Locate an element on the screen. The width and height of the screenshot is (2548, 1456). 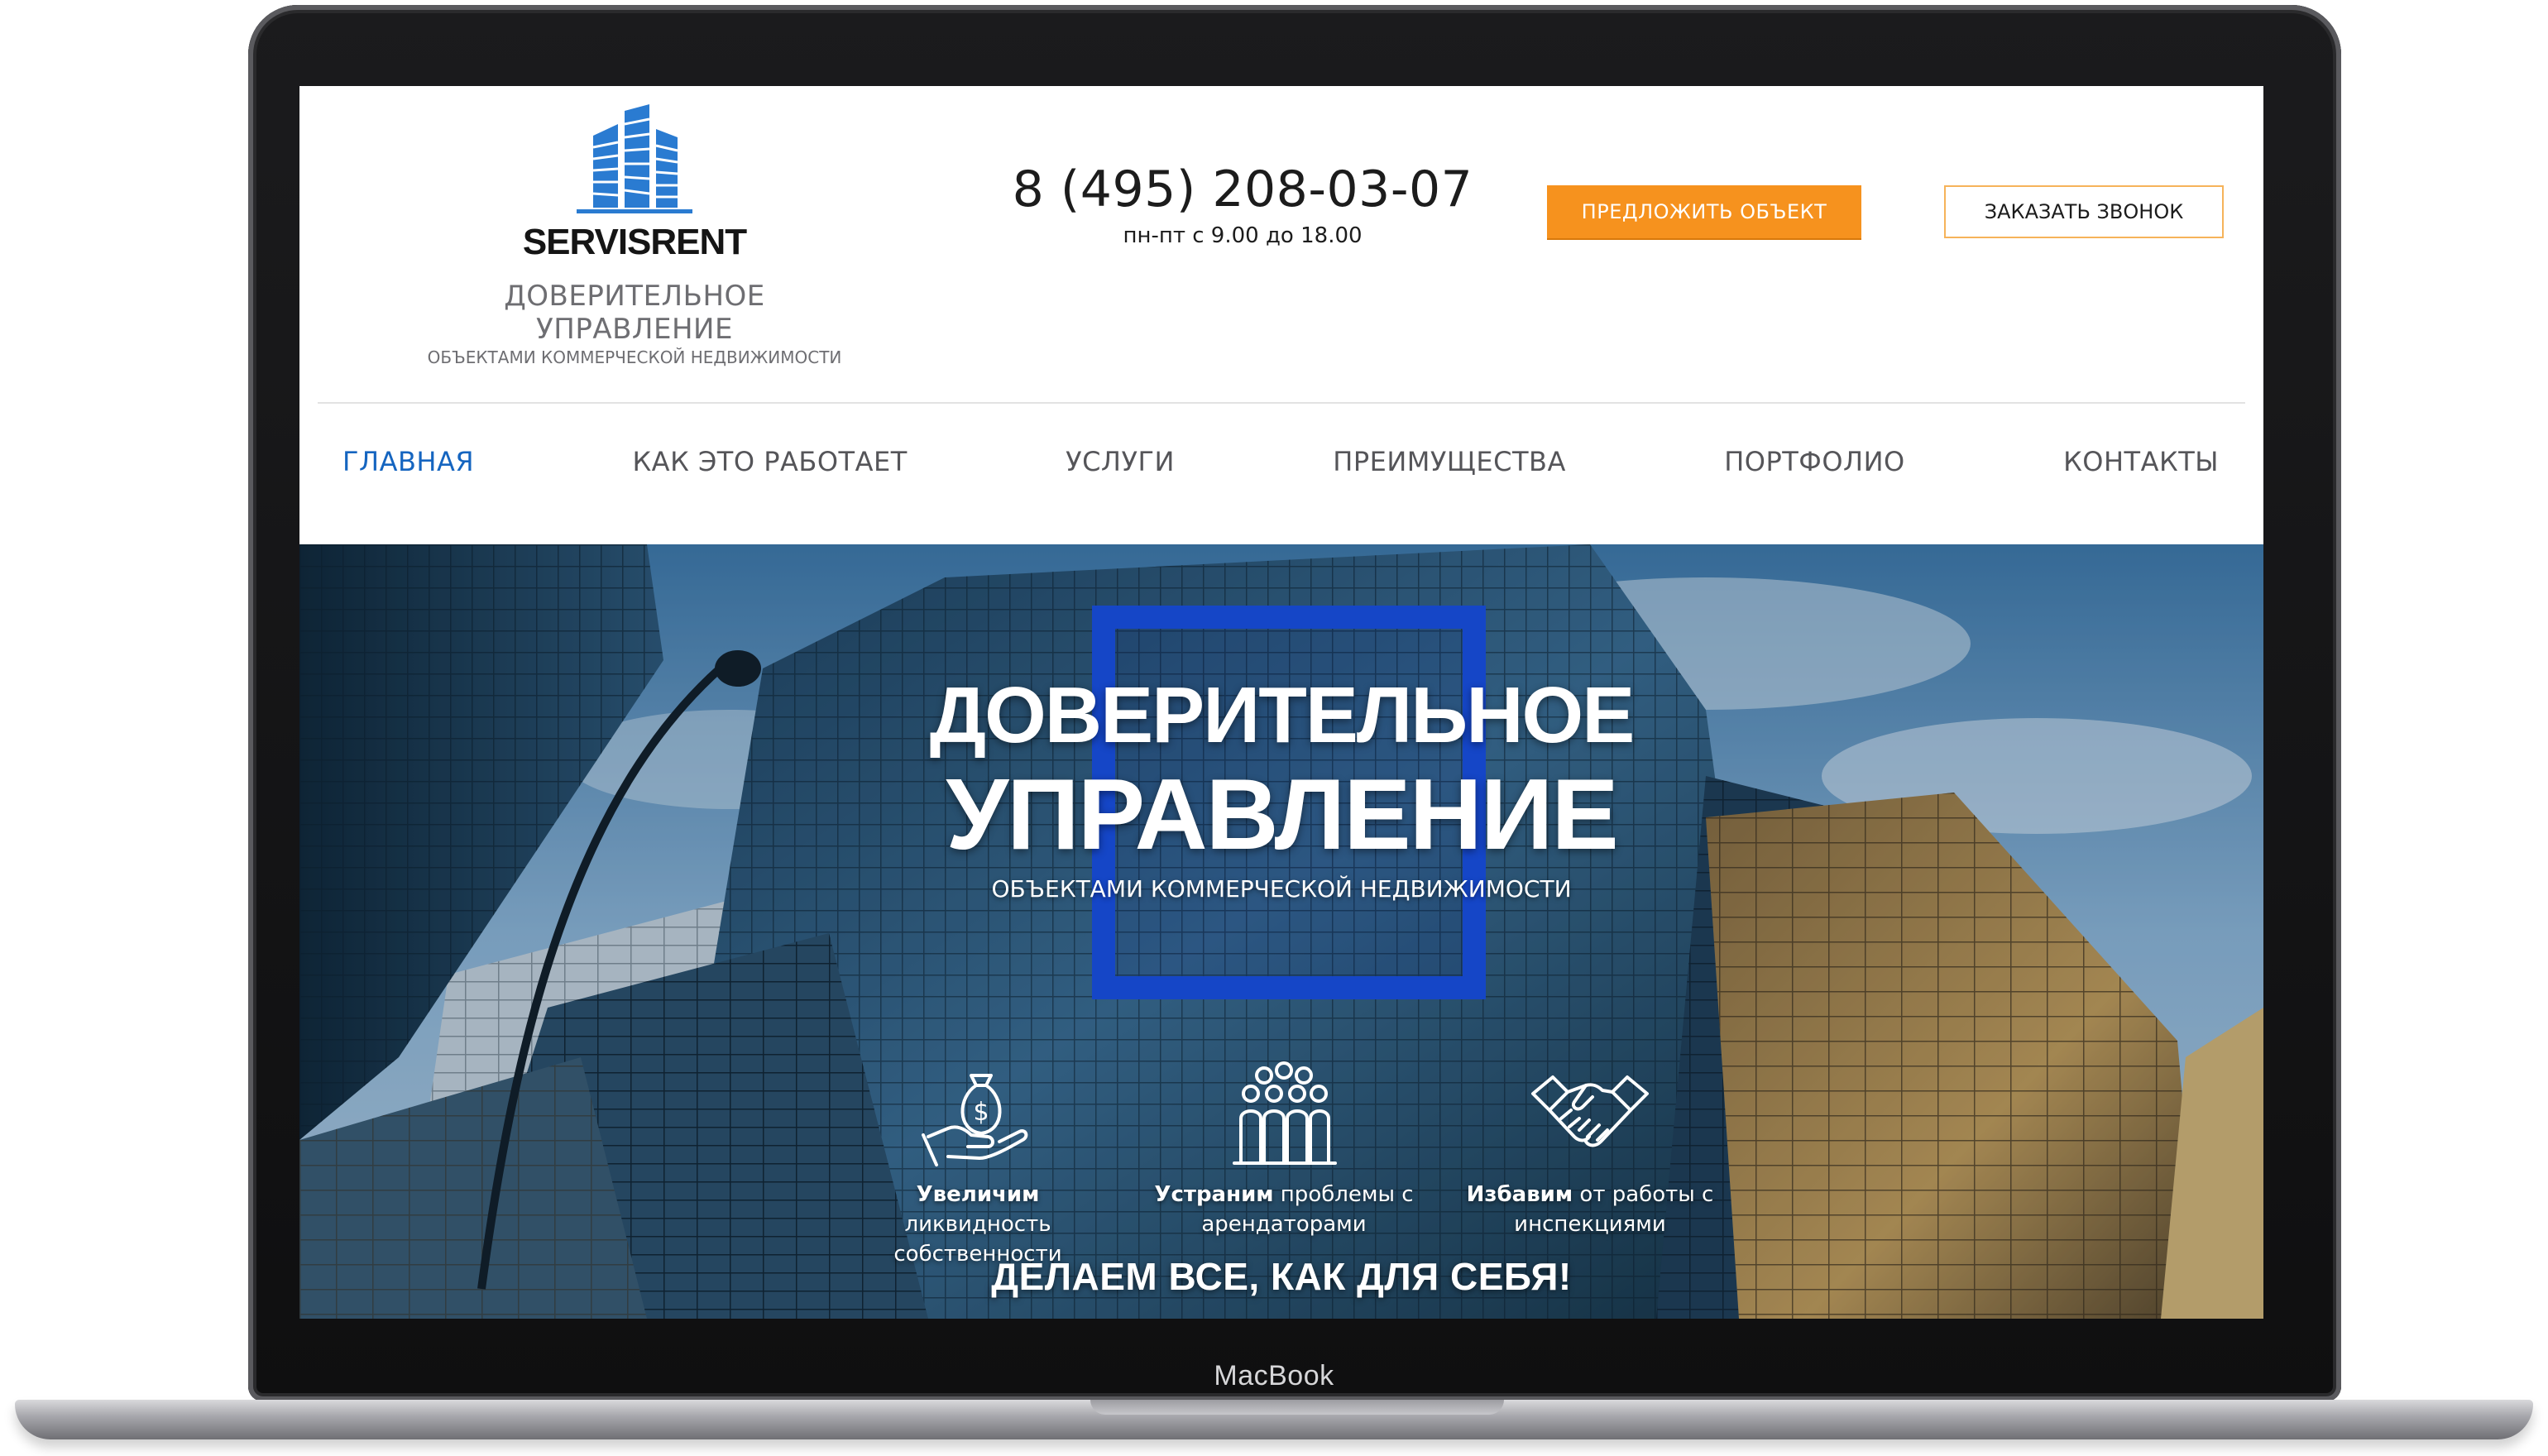
feature-rest-text: проблемы с is located at coordinates (1343, 1194).